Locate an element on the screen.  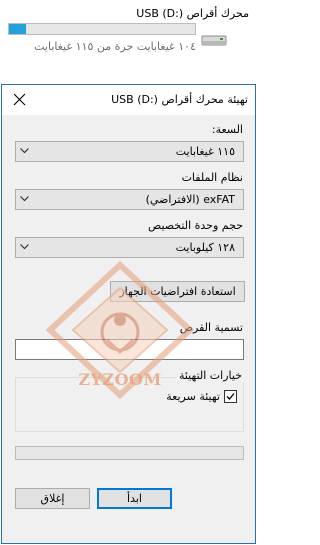
close-button is located at coordinates (20, 100).